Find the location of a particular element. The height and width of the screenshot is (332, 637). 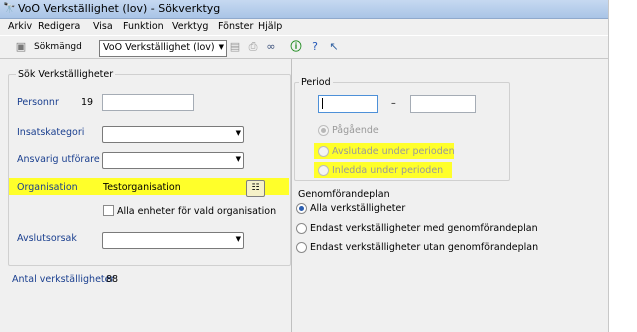

menu-fonster: Fönster is located at coordinates (235, 26).